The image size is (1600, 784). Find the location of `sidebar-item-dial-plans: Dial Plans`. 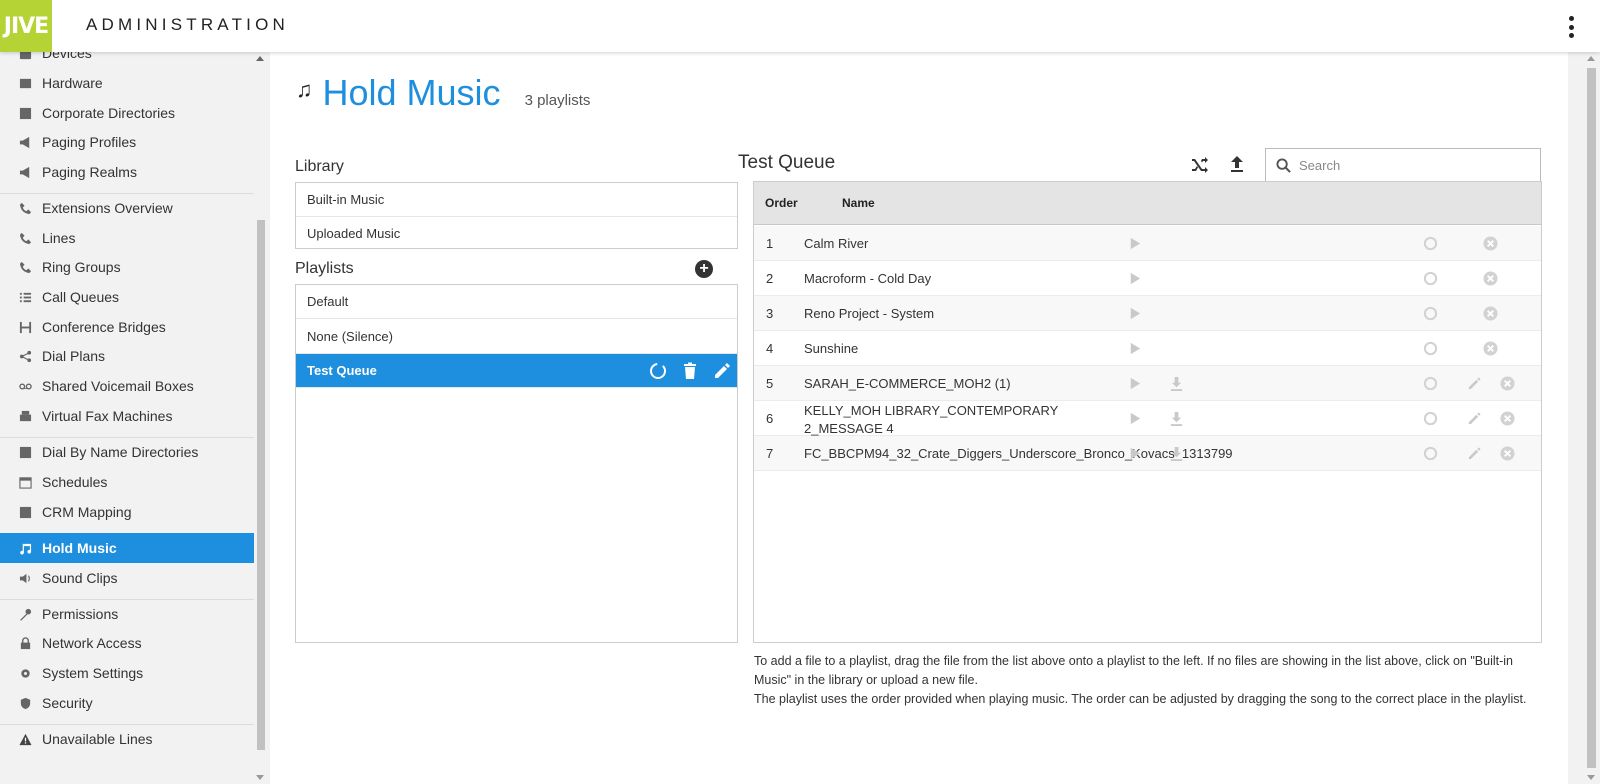

sidebar-item-dial-plans: Dial Plans is located at coordinates (127, 356).